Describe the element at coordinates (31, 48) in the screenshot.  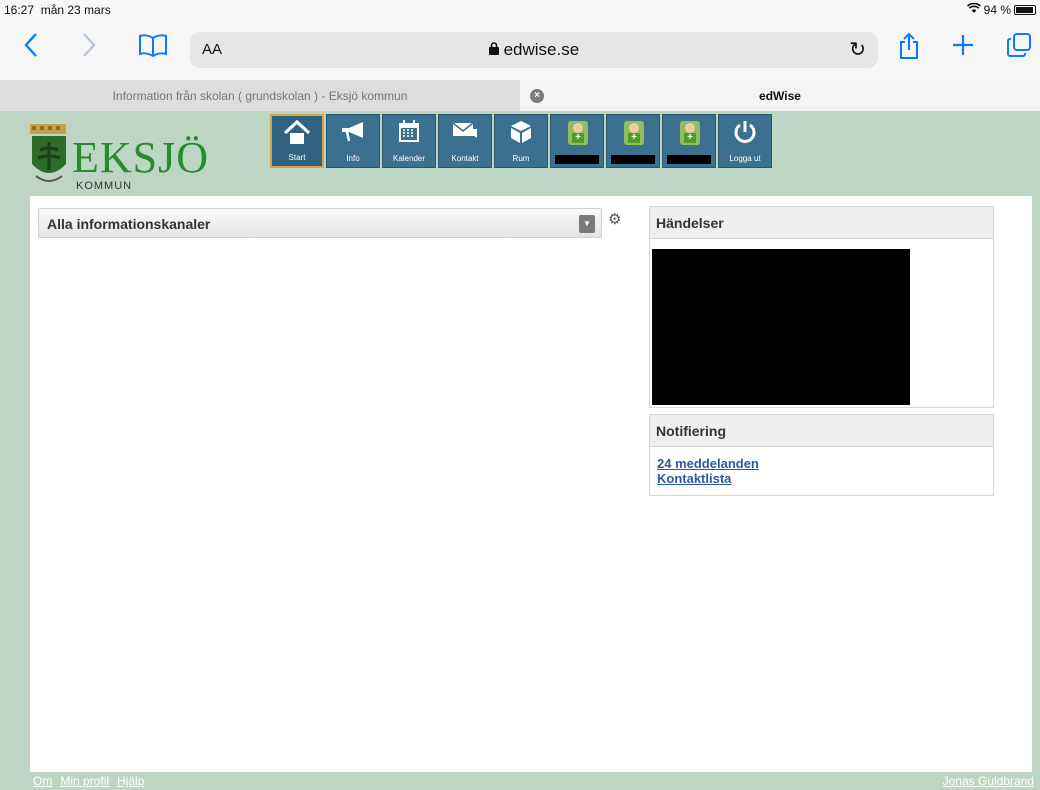
I see `back-chevron-icon` at that location.